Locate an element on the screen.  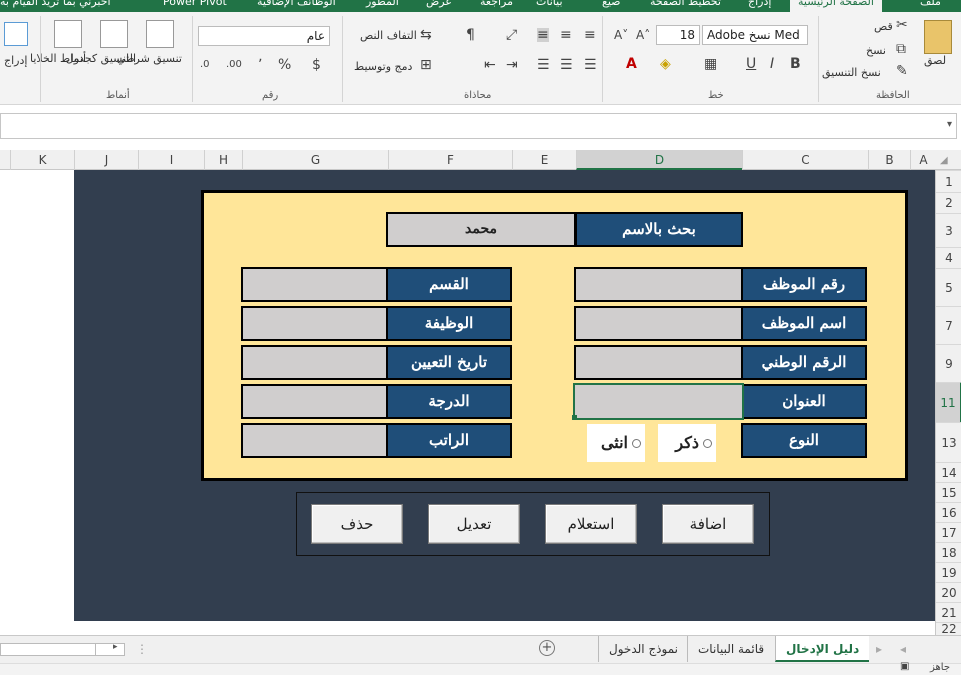
align-middle-icon: ≡ is located at coordinates (566, 35).